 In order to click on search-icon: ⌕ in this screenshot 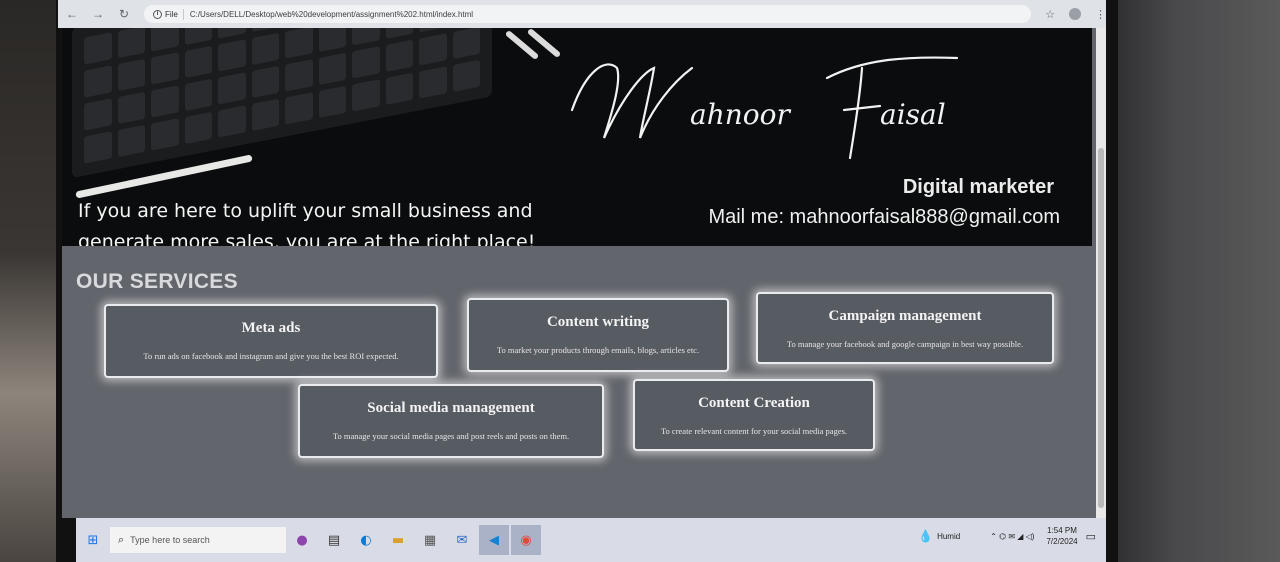, I will do `click(121, 539)`.